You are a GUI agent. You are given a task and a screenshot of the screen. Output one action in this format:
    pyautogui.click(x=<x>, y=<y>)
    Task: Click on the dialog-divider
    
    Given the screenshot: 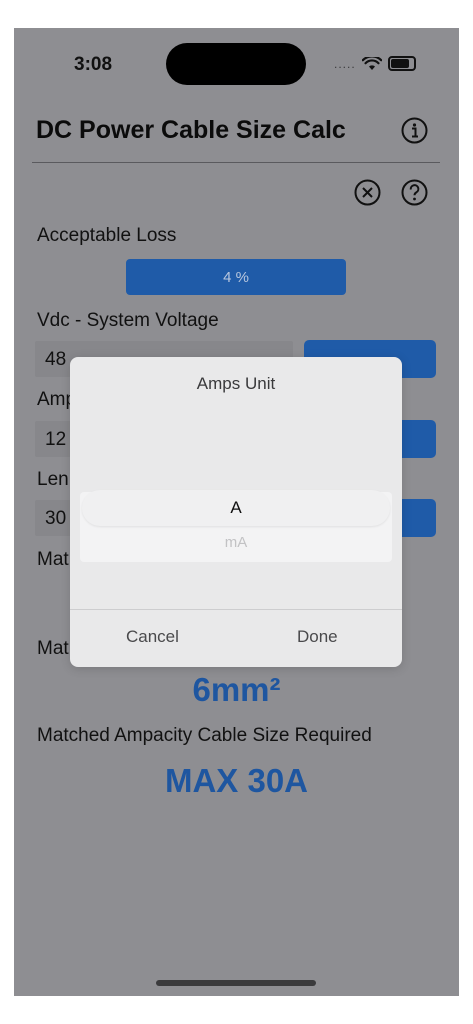 What is the action you would take?
    pyautogui.click(x=236, y=609)
    